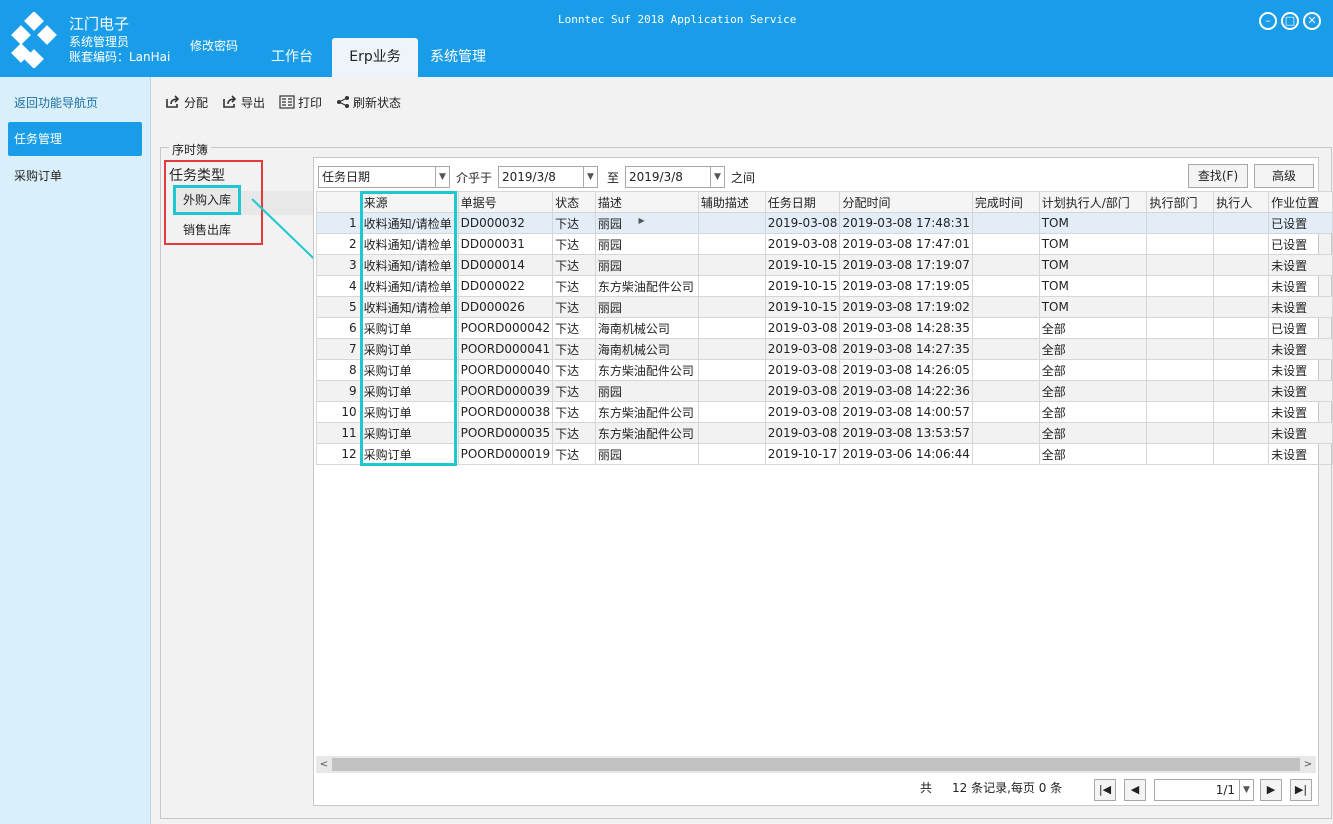 Image resolution: width=1333 pixels, height=824 pixels. Describe the element at coordinates (548, 177) in the screenshot. I see `date-from-picker: 2019/3/8 ▼` at that location.